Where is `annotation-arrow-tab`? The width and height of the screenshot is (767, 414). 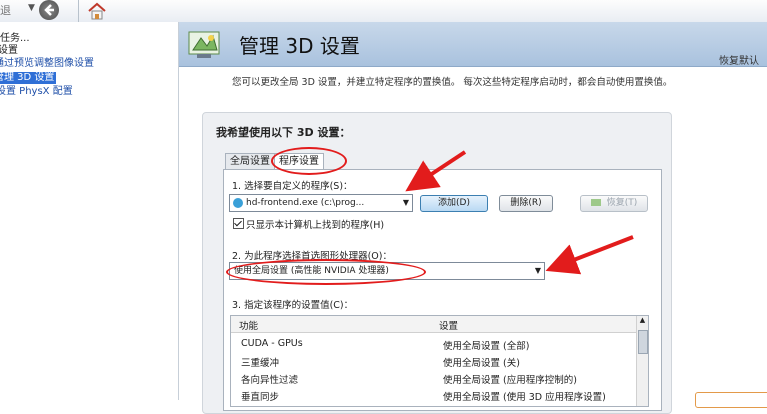 annotation-arrow-tab is located at coordinates (436, 171).